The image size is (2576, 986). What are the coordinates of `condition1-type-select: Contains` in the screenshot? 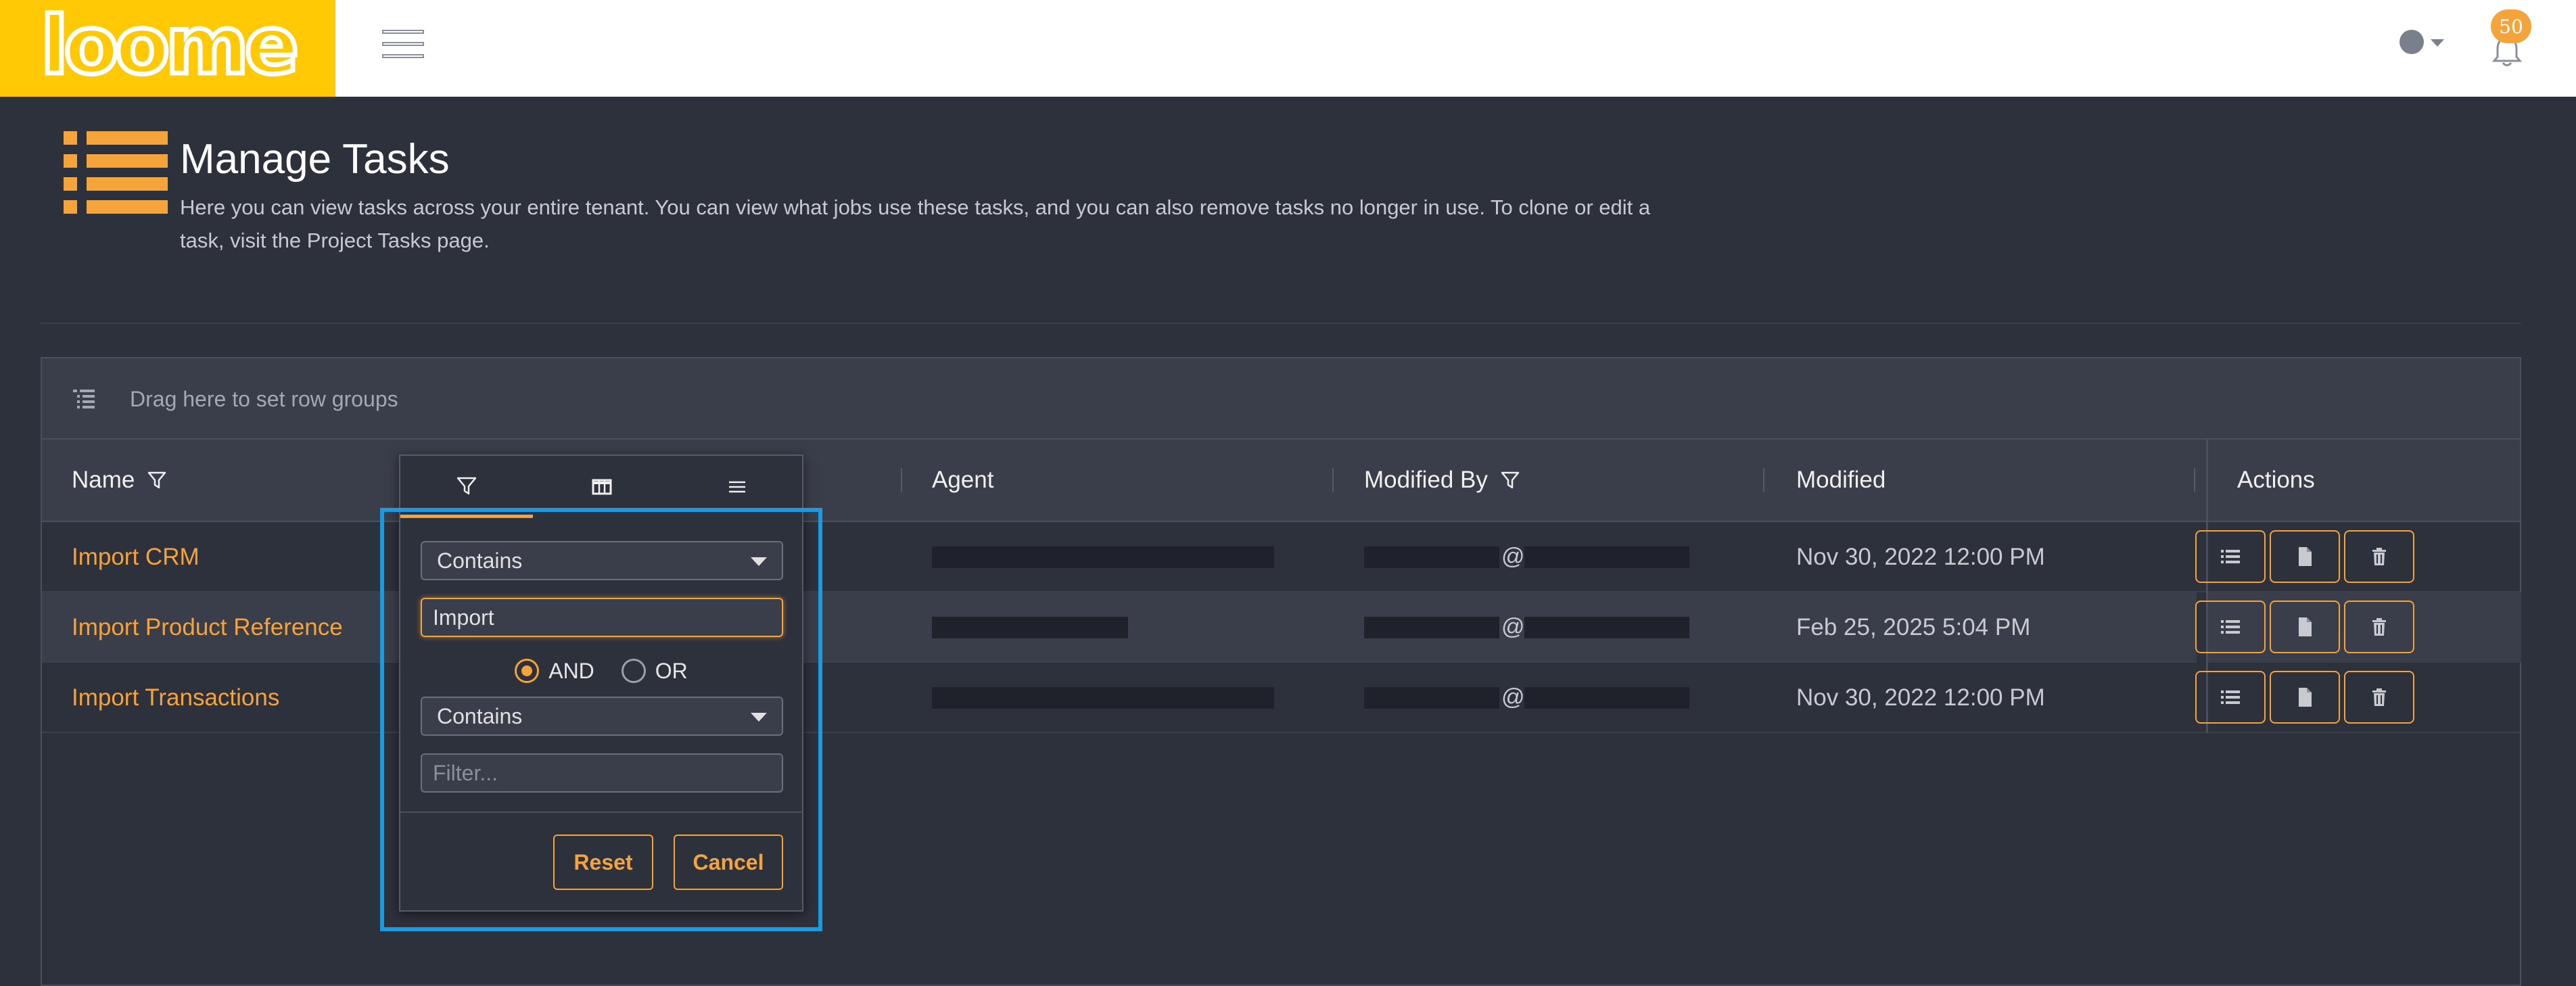 It's located at (602, 560).